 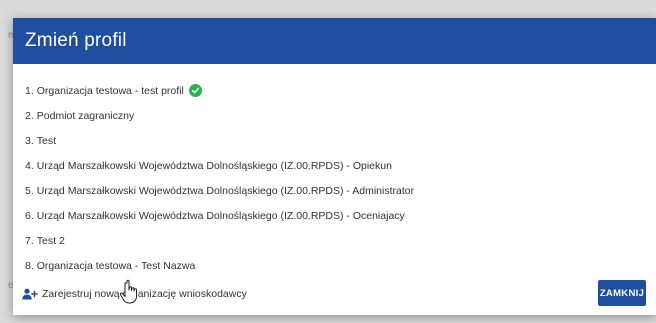 I want to click on profile-index: 5., so click(x=29, y=190).